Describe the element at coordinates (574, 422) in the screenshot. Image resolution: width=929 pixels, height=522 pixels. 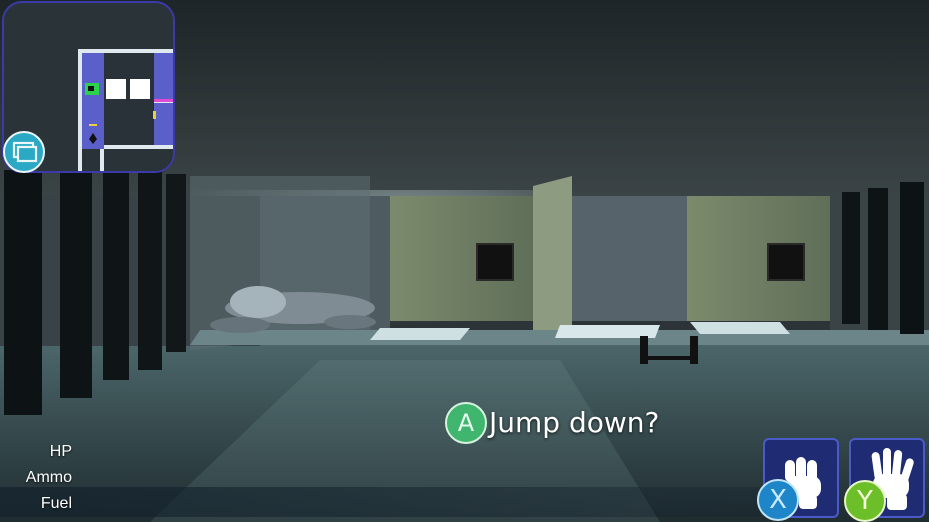
I see `prompt-text: Jump down?` at that location.